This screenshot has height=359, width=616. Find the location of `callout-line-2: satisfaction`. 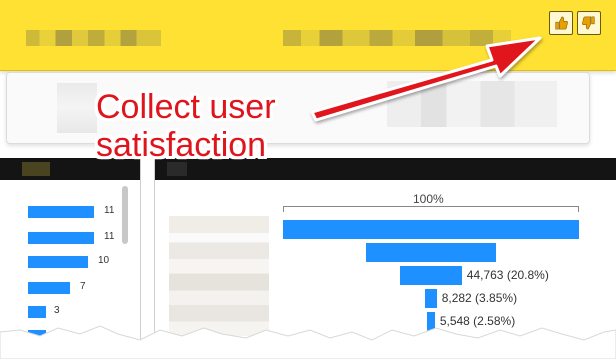

callout-line-2: satisfaction is located at coordinates (181, 145).